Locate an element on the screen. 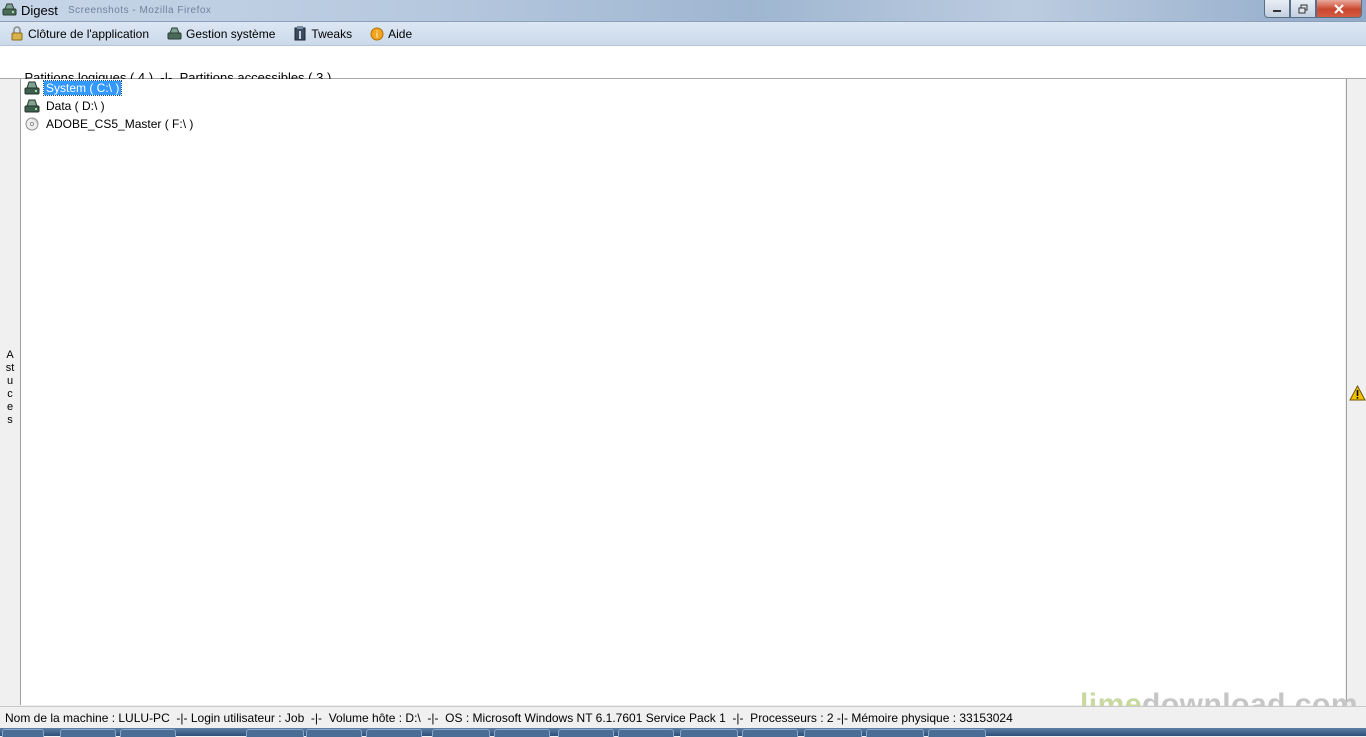 The height and width of the screenshot is (737, 1366). window-title: Digest is located at coordinates (39, 10).